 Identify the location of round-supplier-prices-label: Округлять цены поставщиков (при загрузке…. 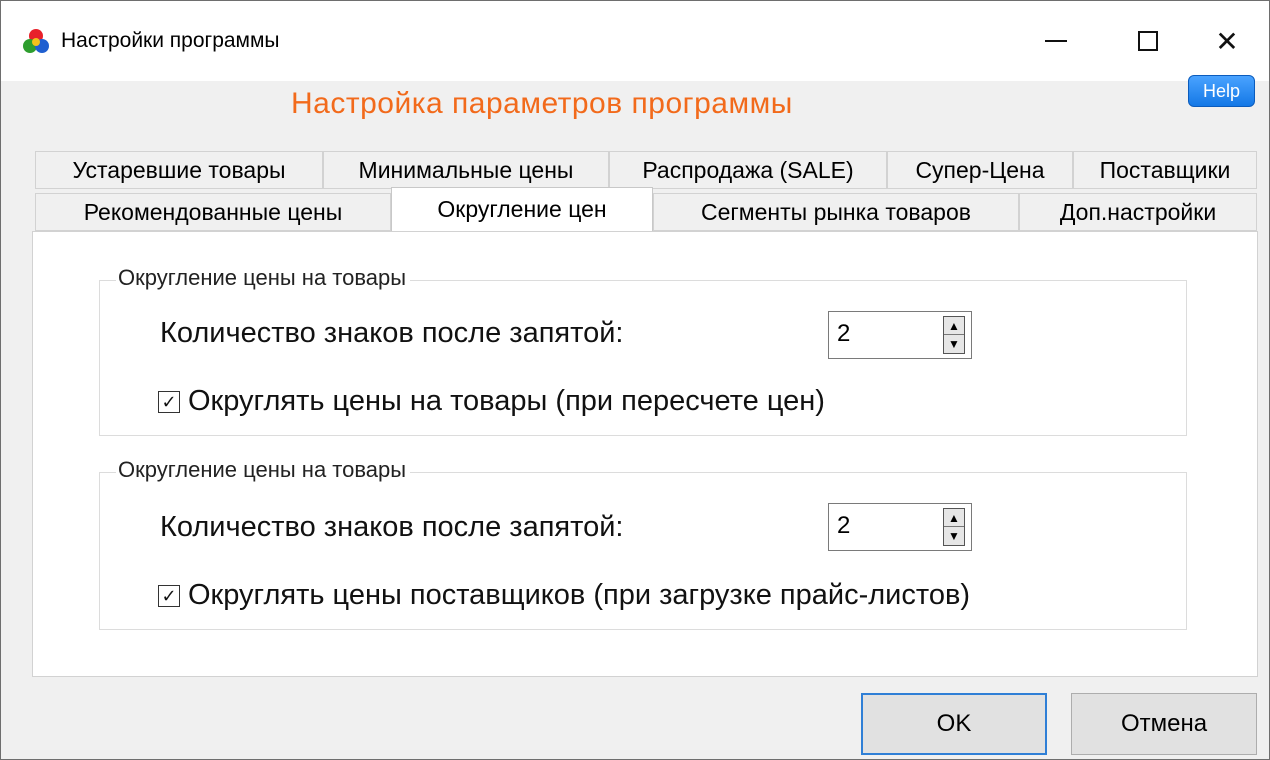
(579, 595).